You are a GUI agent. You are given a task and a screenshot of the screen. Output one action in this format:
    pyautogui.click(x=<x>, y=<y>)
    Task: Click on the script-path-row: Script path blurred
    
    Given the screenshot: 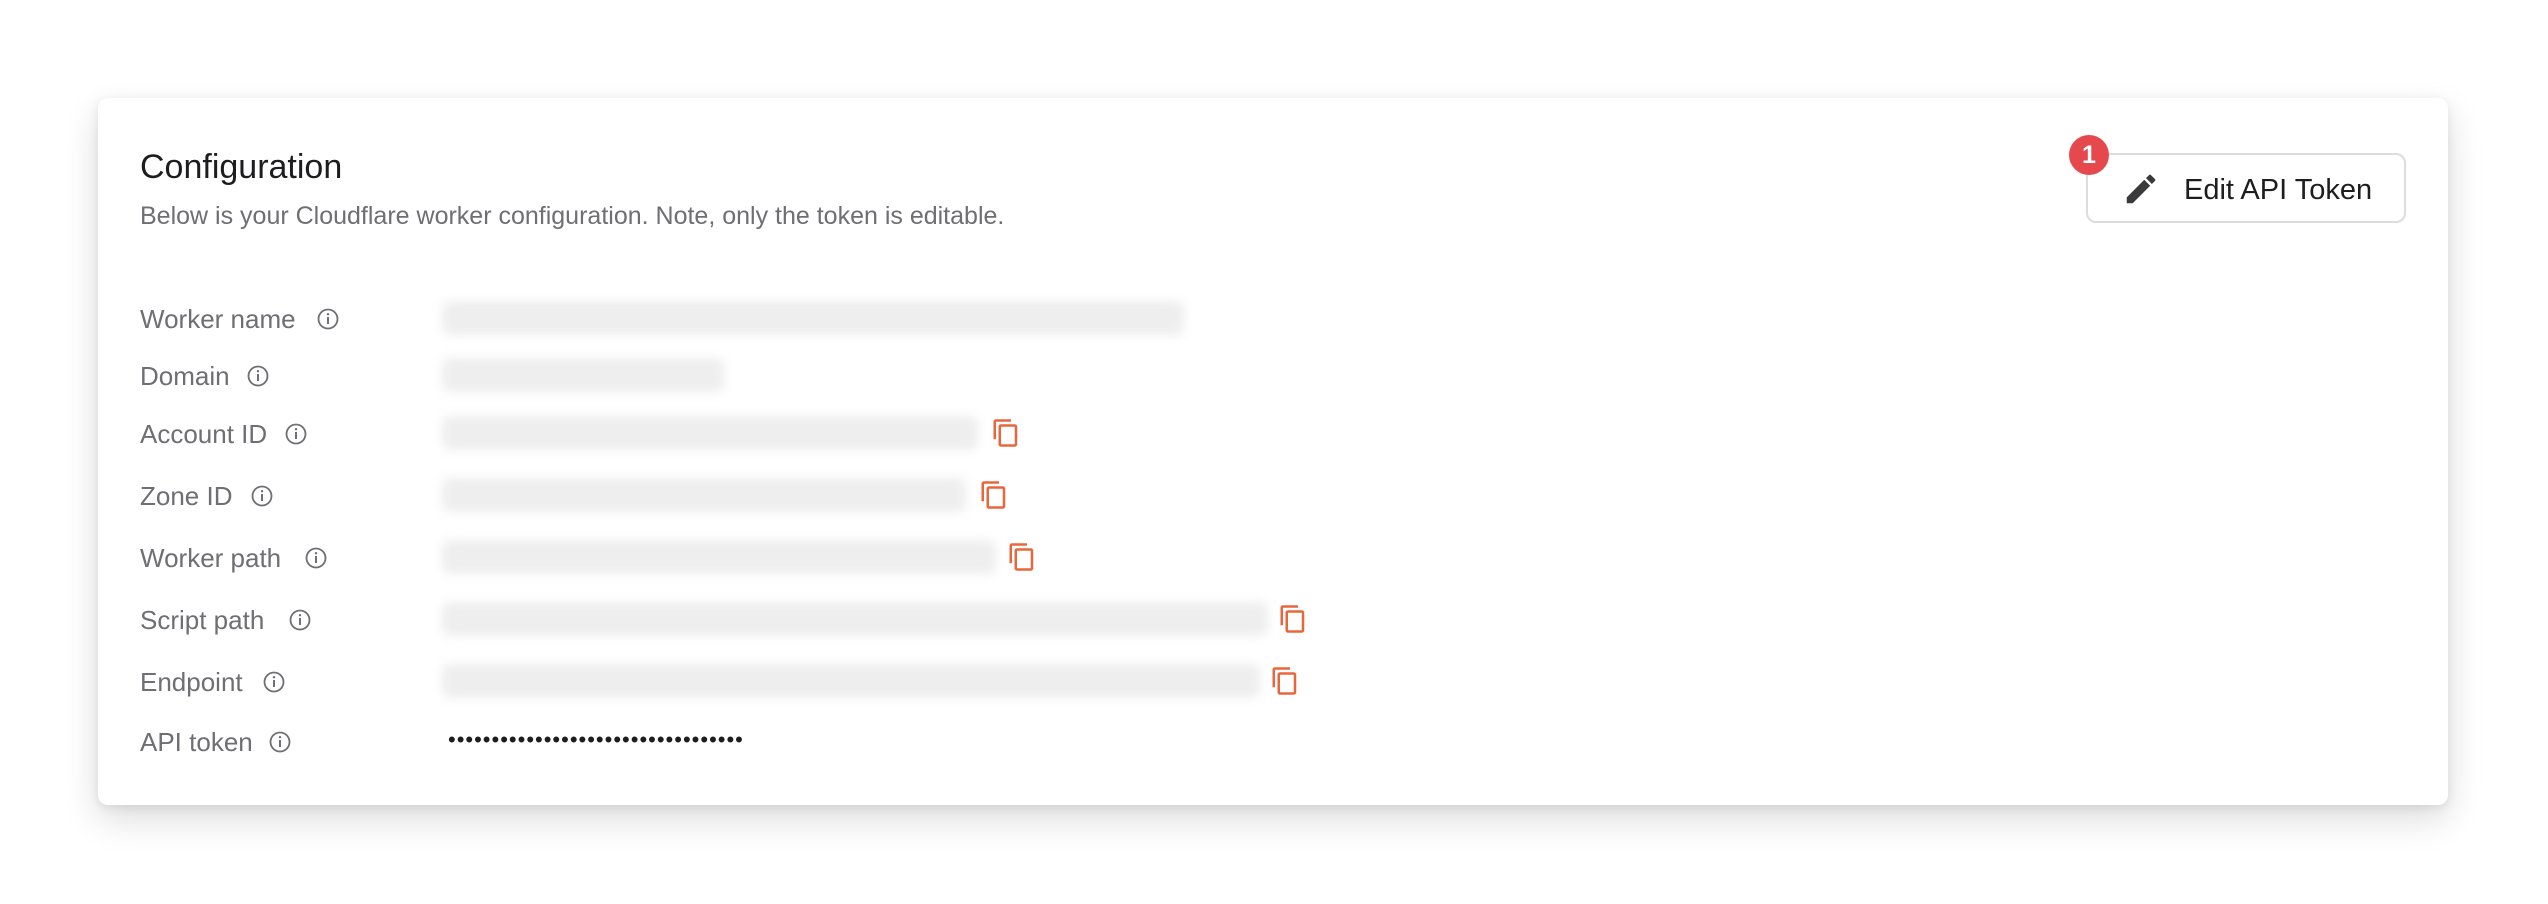 What is the action you would take?
    pyautogui.click(x=740, y=620)
    